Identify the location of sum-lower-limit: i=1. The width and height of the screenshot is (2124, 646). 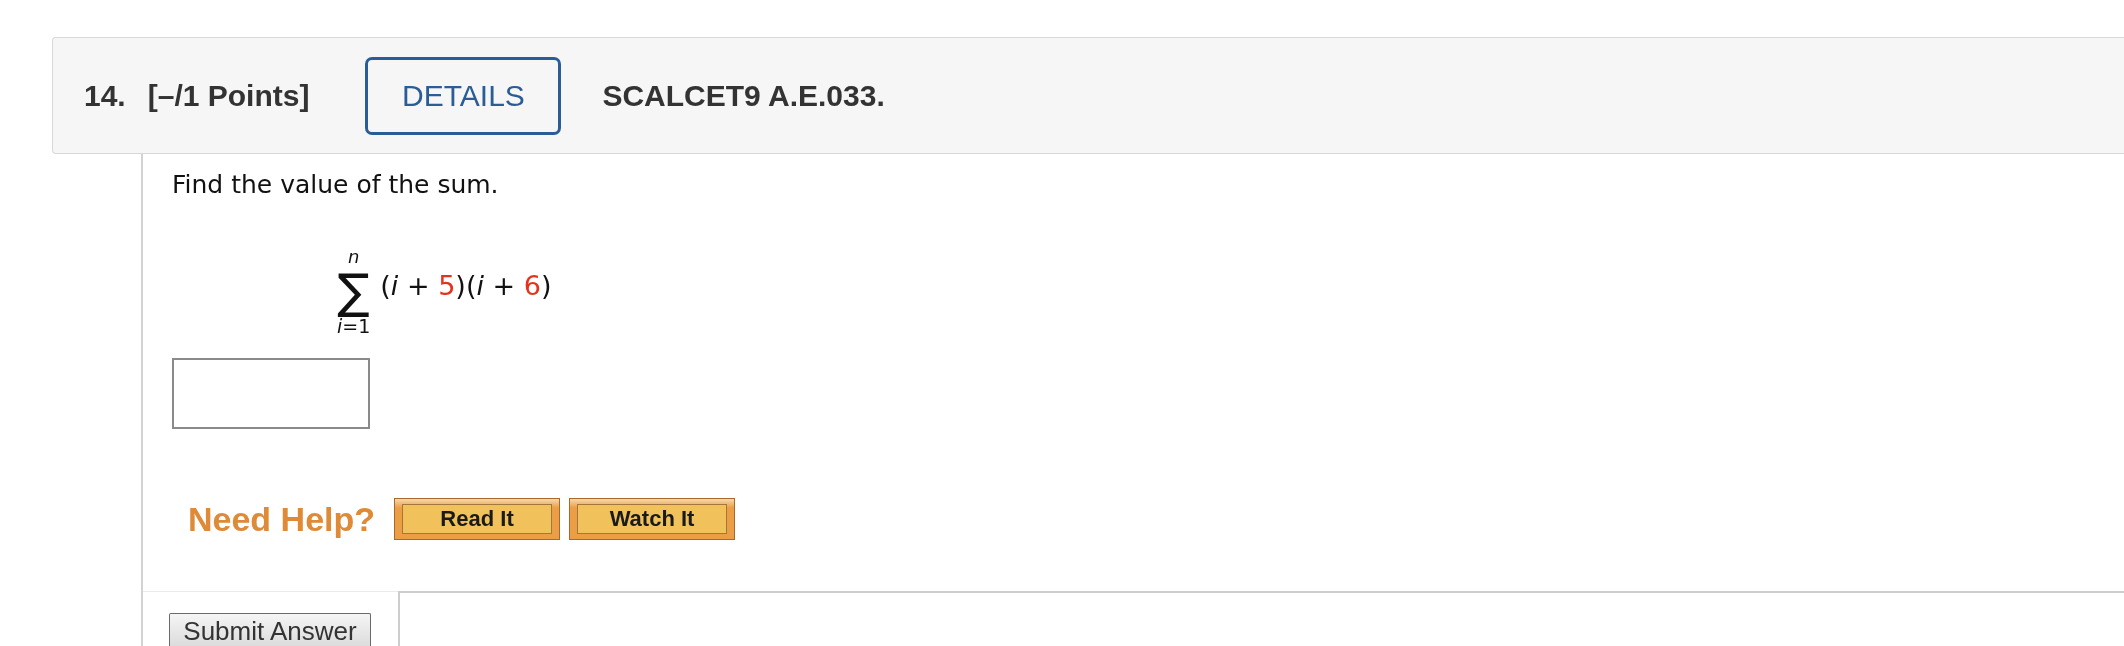
(354, 326).